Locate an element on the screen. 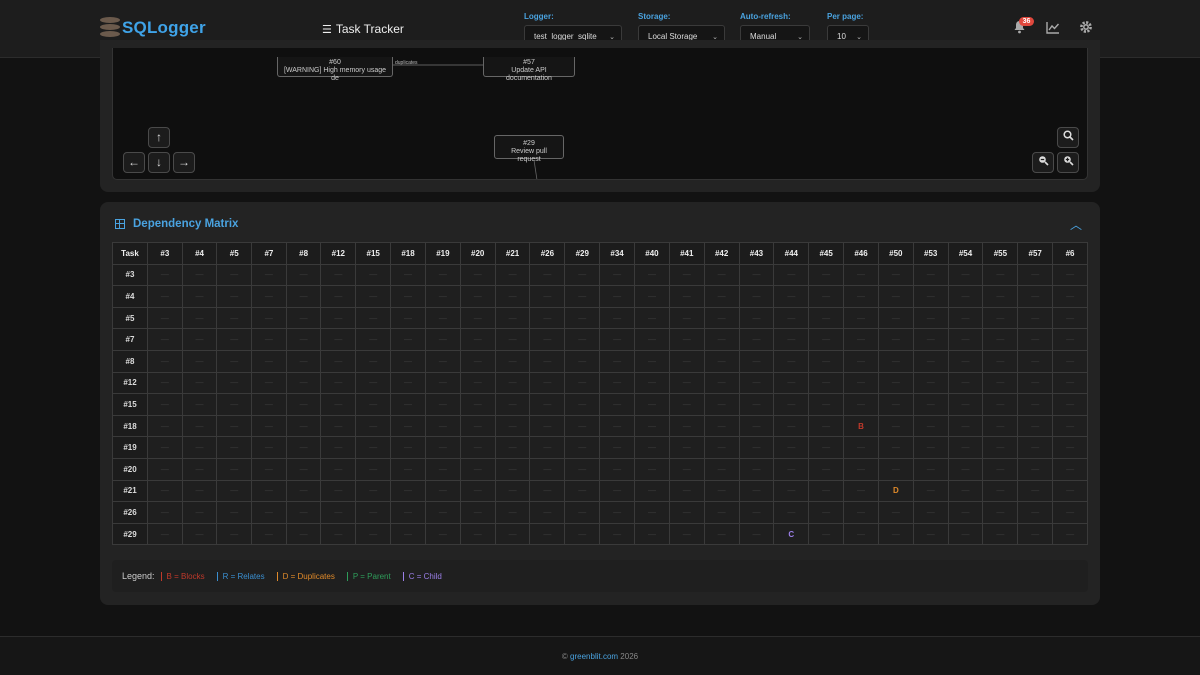  chart-line-icon is located at coordinates (1053, 29).